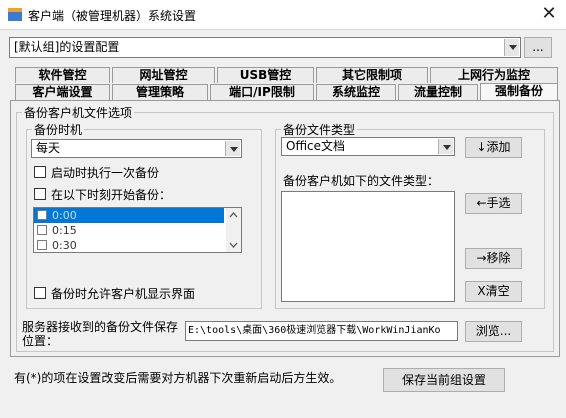 This screenshot has width=566, height=418. I want to click on startup-backup-label: 启动时执行一次备份, so click(105, 173).